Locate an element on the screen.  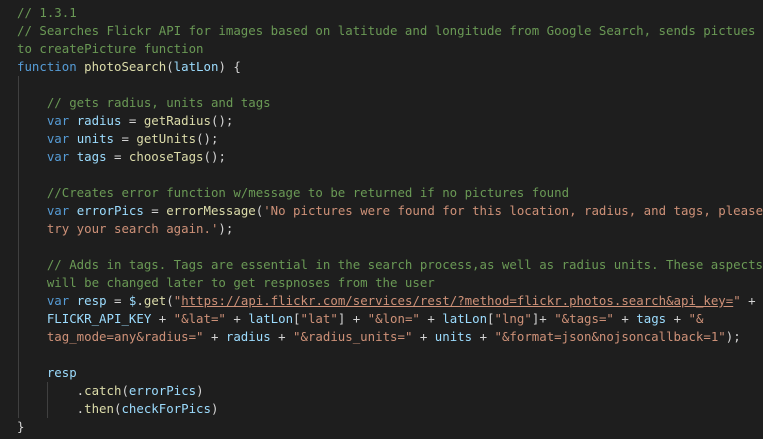
code-token: function is located at coordinates (51, 66).